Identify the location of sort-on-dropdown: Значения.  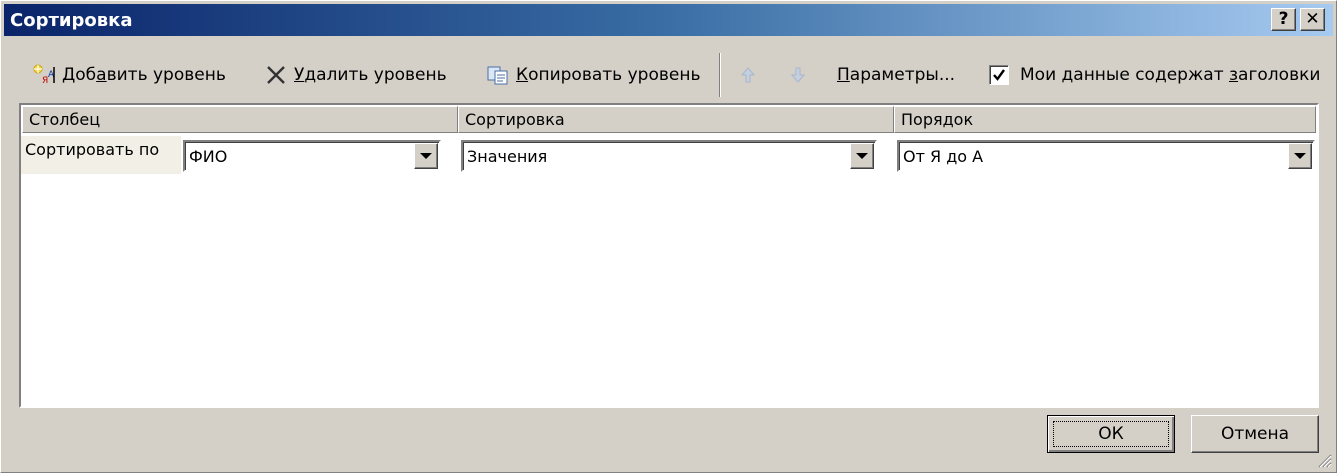
(669, 156).